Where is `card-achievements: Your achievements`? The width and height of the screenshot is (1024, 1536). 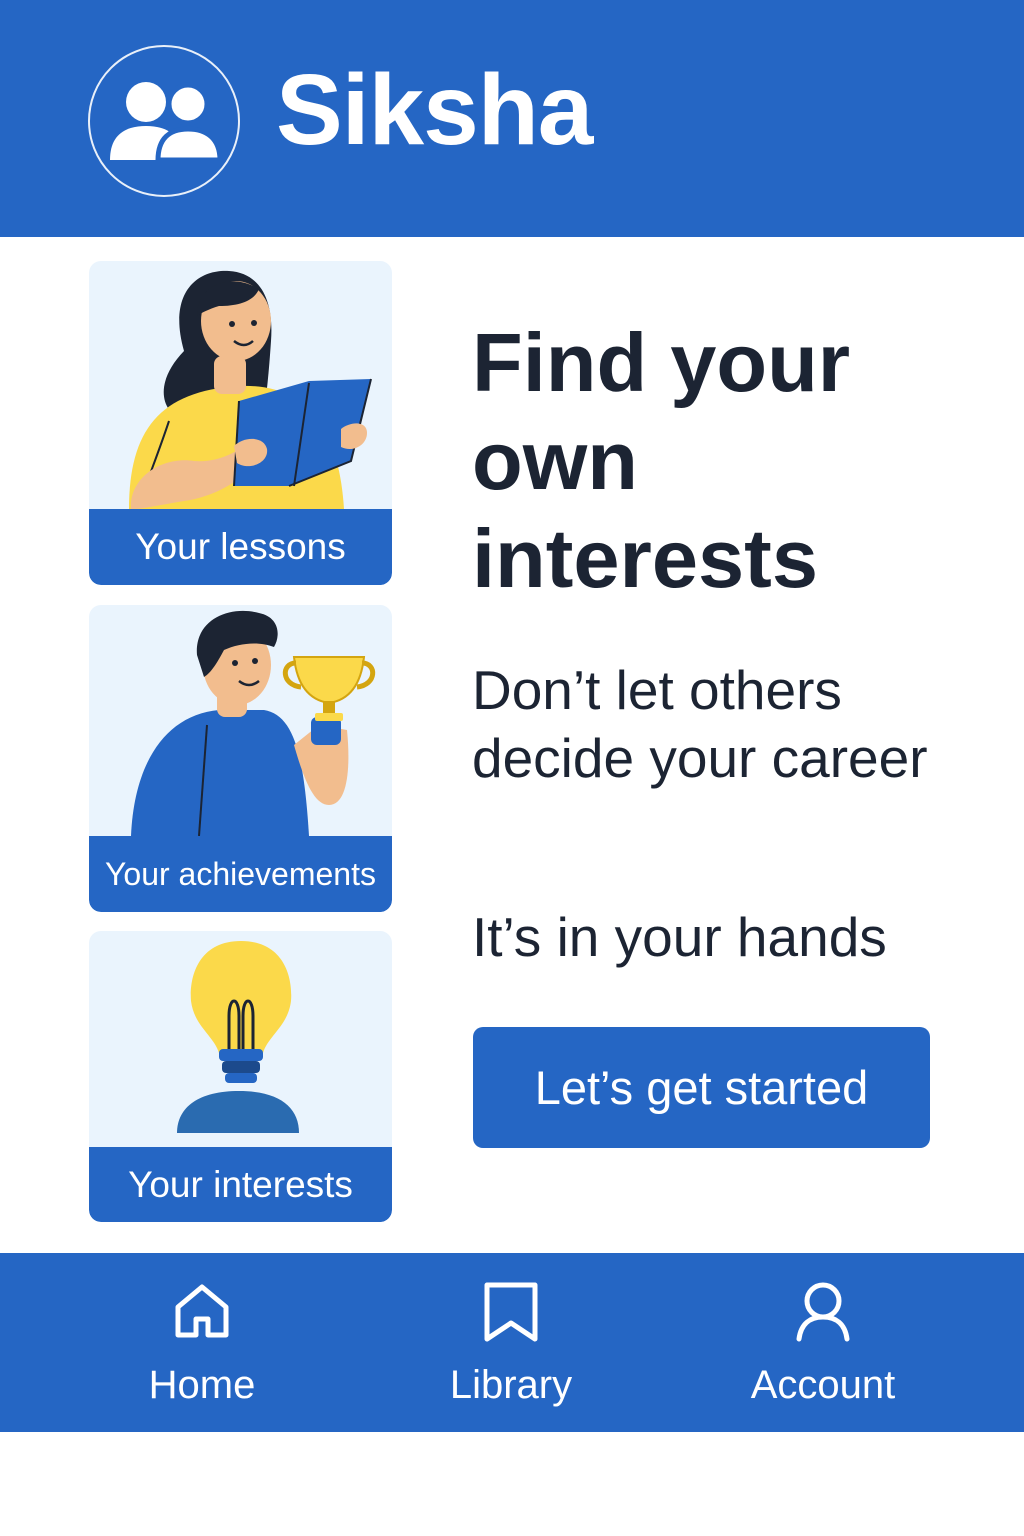
card-achievements: Your achievements is located at coordinates (240, 758).